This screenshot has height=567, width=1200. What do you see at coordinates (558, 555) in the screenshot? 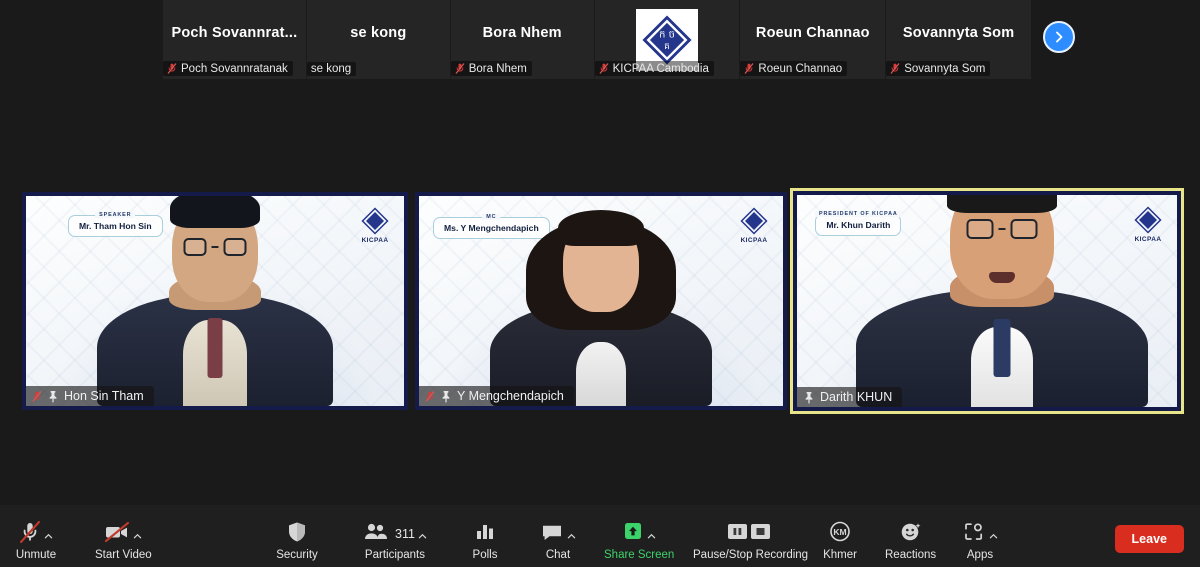
I see `chat-button-label: Chat` at bounding box center [558, 555].